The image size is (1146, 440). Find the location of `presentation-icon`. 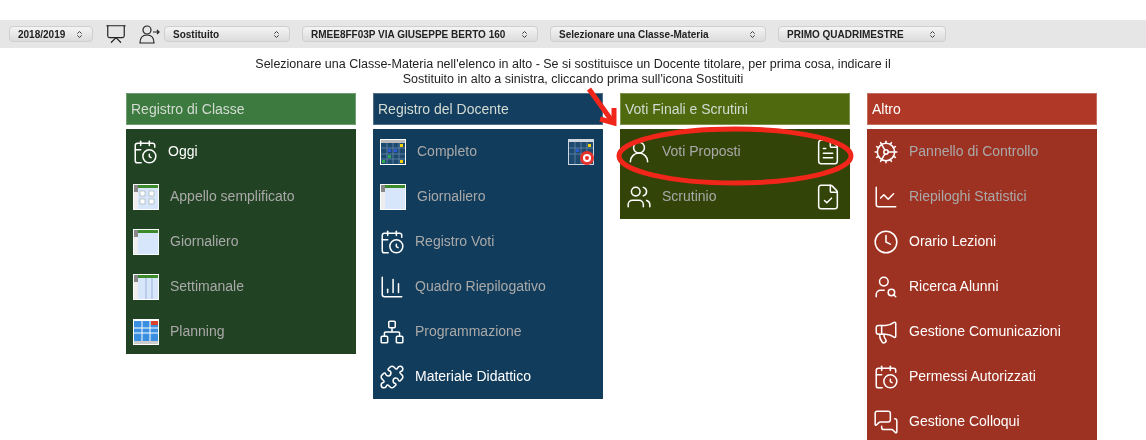

presentation-icon is located at coordinates (116, 34).